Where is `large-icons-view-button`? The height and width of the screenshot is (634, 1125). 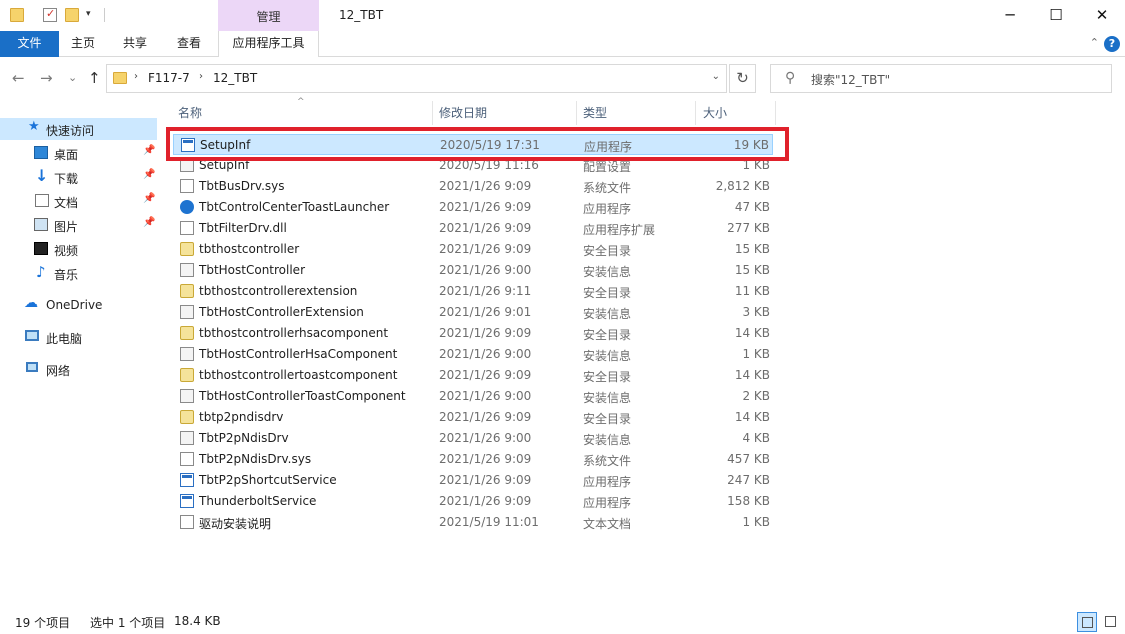
large-icons-view-button is located at coordinates (1111, 622).